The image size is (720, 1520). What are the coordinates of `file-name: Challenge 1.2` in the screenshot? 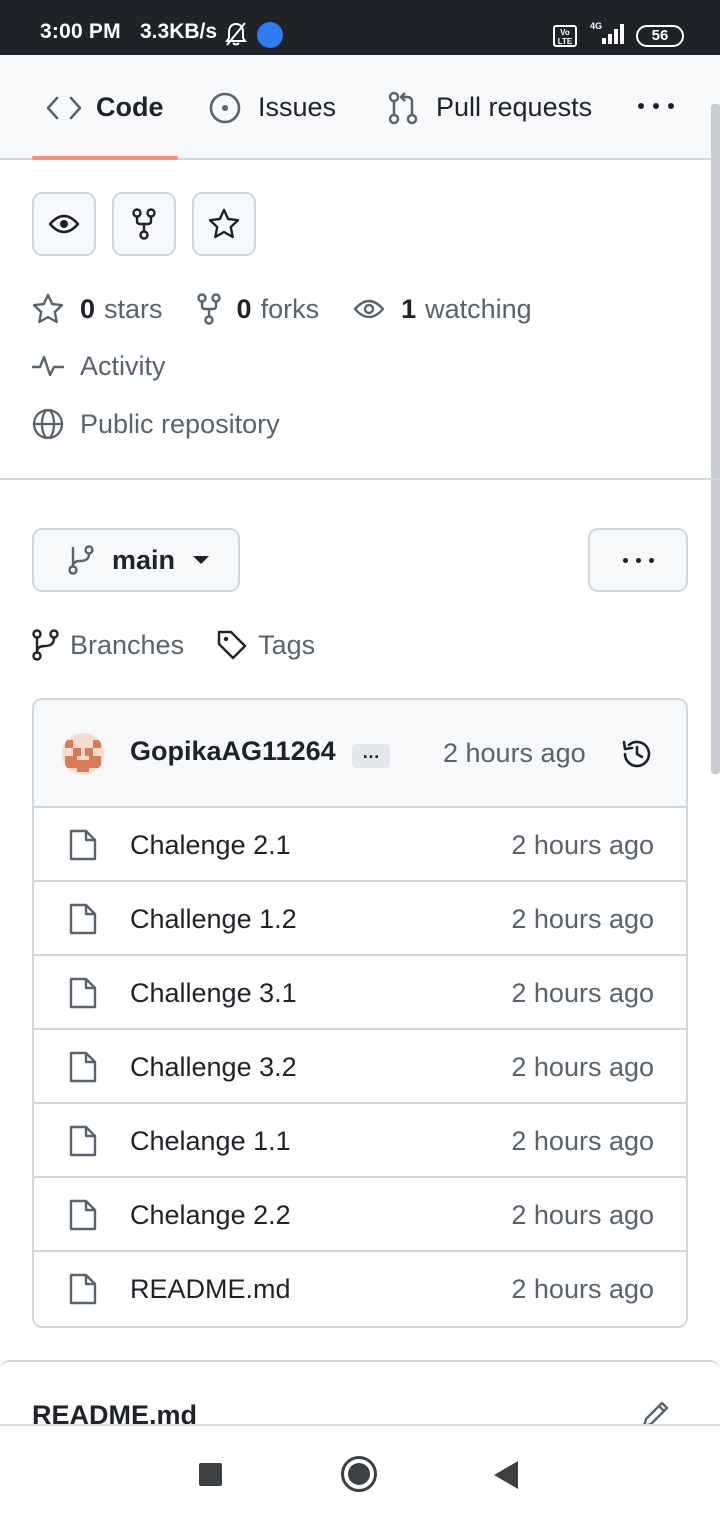 It's located at (213, 919).